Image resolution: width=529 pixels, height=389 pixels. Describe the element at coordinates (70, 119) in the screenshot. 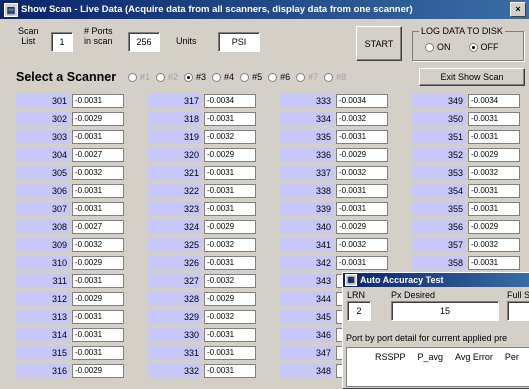

I see `port-row: 302 -0.0029` at that location.